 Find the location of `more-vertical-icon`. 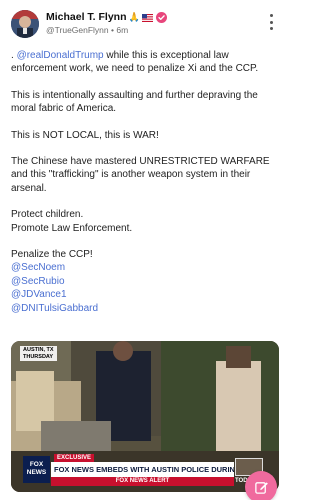

more-vertical-icon is located at coordinates (271, 22).